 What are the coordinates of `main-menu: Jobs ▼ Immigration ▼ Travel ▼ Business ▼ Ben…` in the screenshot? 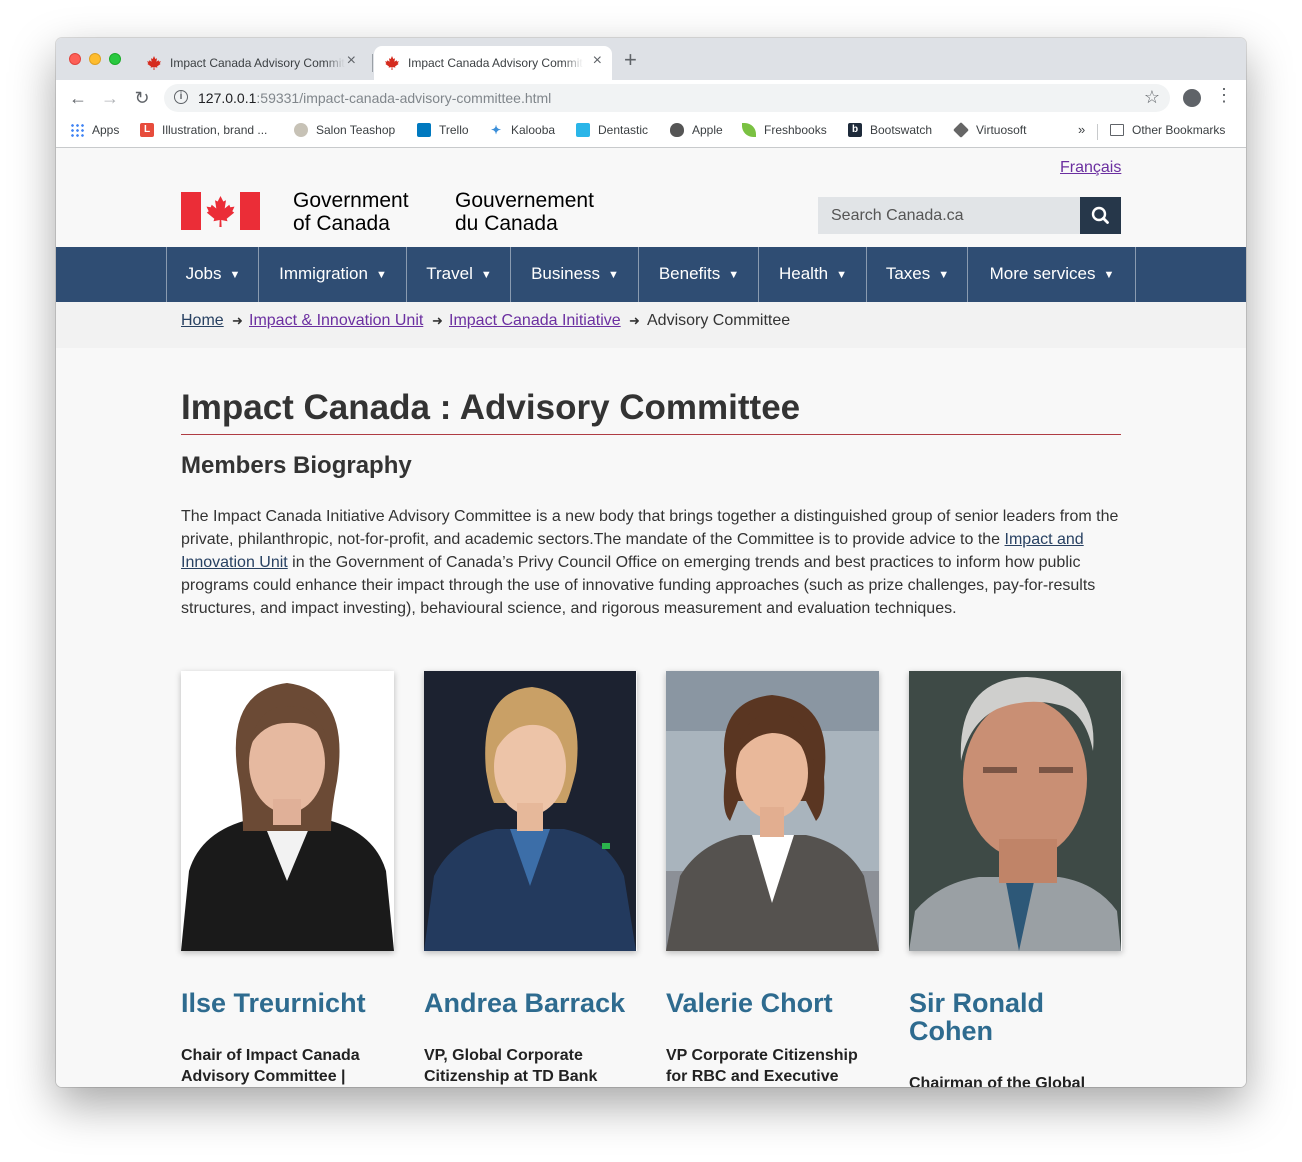 It's located at (651, 274).